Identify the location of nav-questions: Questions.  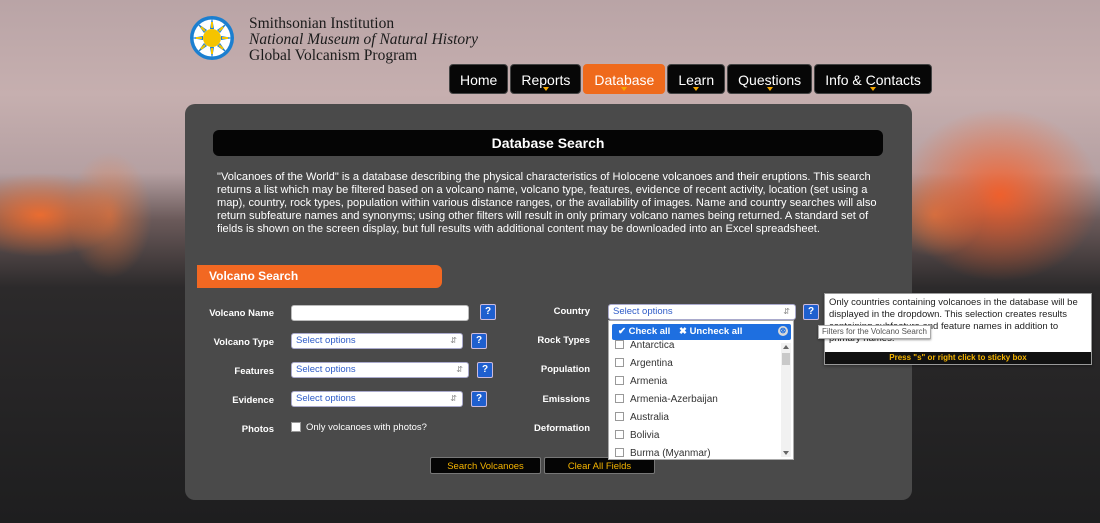
(770, 79).